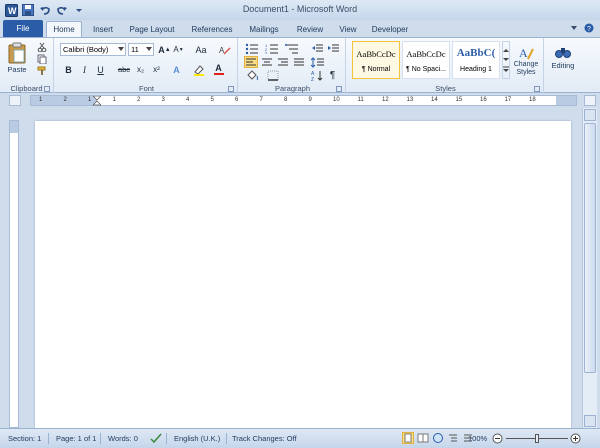 Image resolution: width=600 pixels, height=448 pixels. What do you see at coordinates (17, 58) in the screenshot?
I see `paste-button: Paste` at bounding box center [17, 58].